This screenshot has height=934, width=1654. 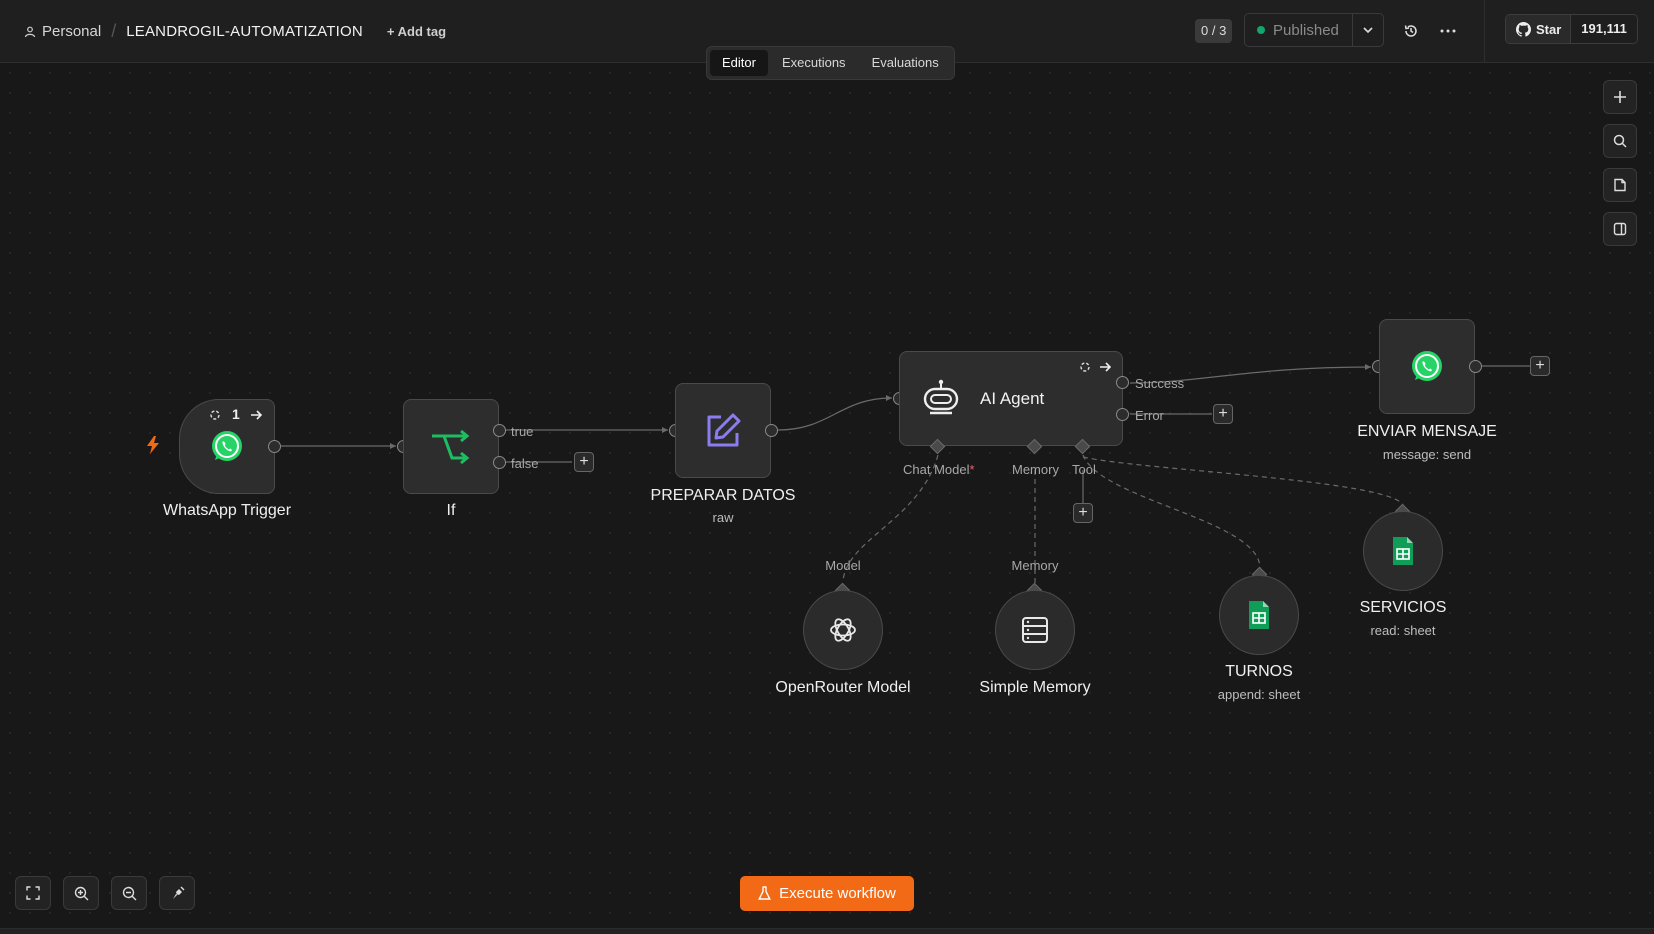 I want to click on panel-icon, so click(x=1620, y=229).